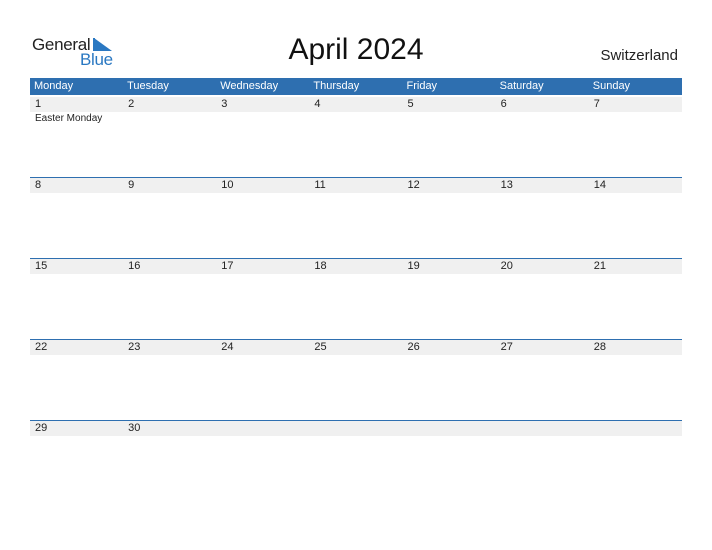 The image size is (712, 550). Describe the element at coordinates (41, 347) in the screenshot. I see `day-number: 22` at that location.